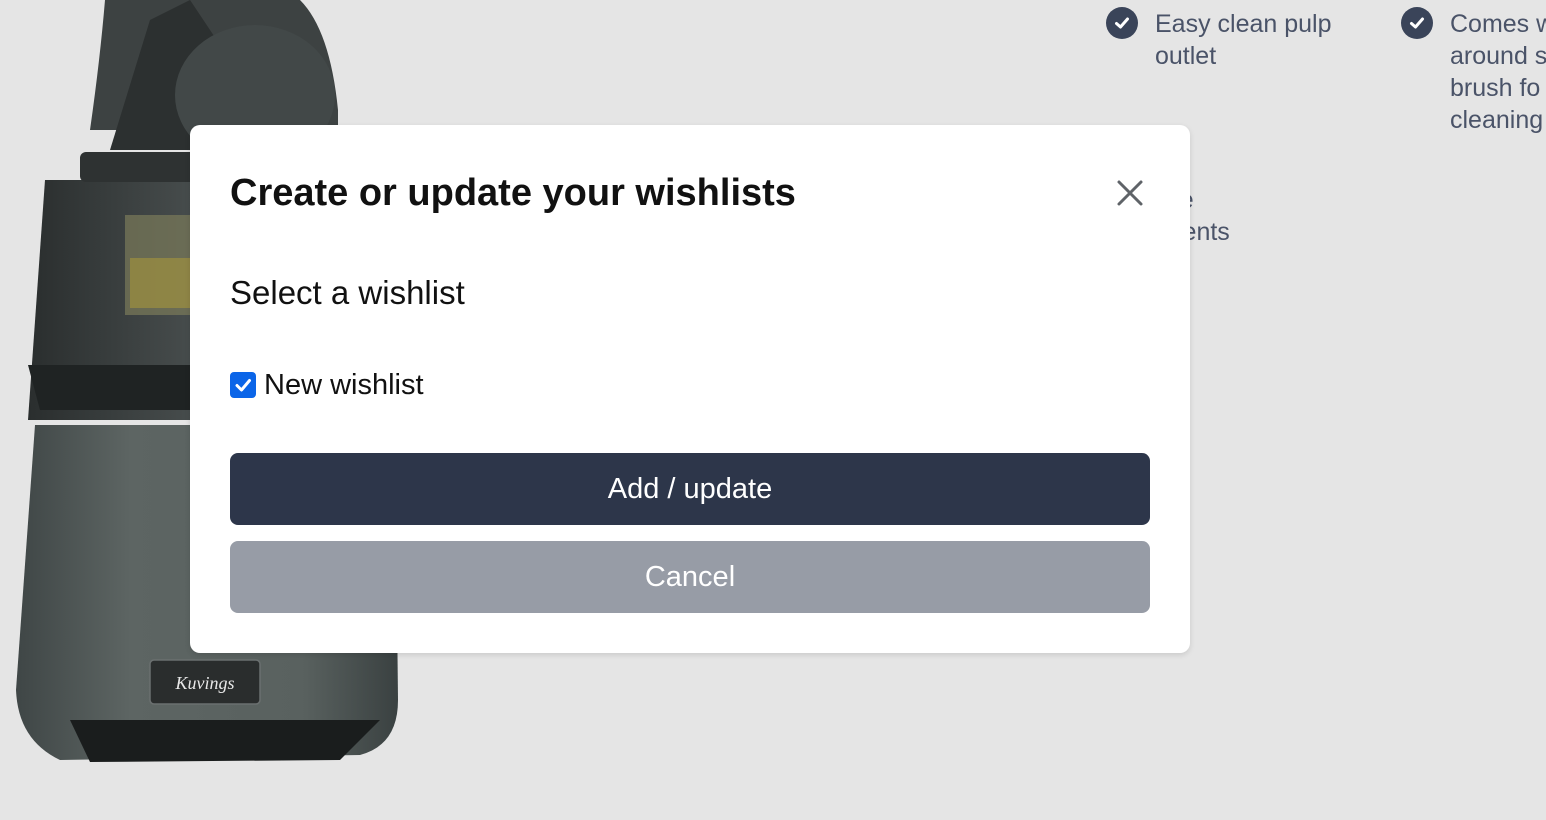 This screenshot has width=1546, height=820. I want to click on new-wishlist-label: New wishlist, so click(344, 385).